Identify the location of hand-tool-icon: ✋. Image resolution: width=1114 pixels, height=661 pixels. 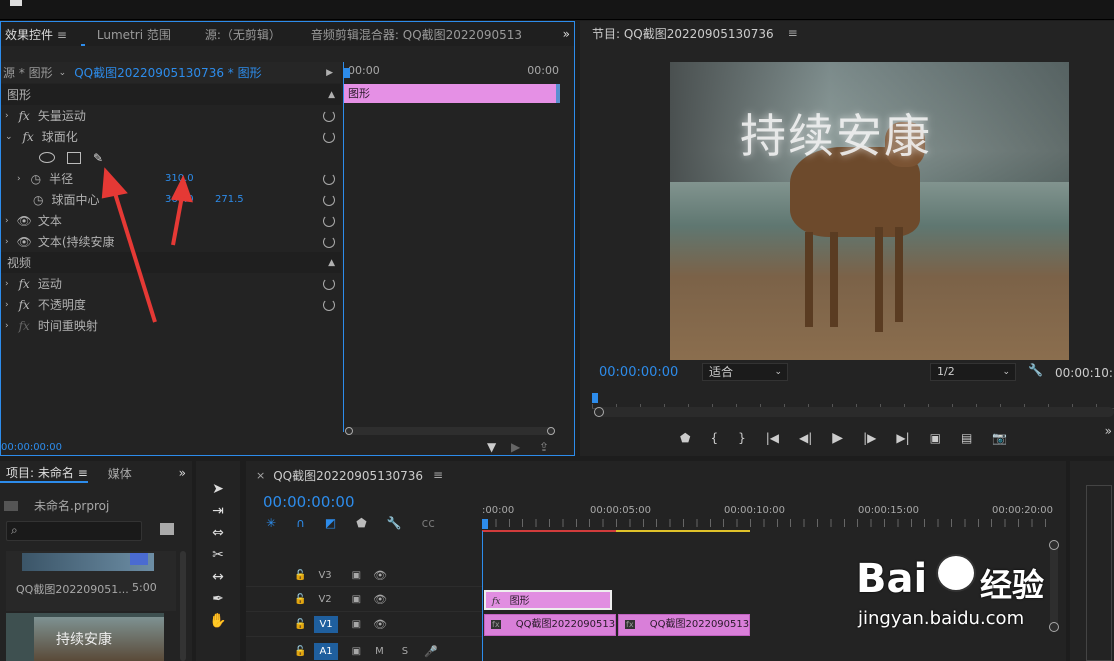
(217, 621).